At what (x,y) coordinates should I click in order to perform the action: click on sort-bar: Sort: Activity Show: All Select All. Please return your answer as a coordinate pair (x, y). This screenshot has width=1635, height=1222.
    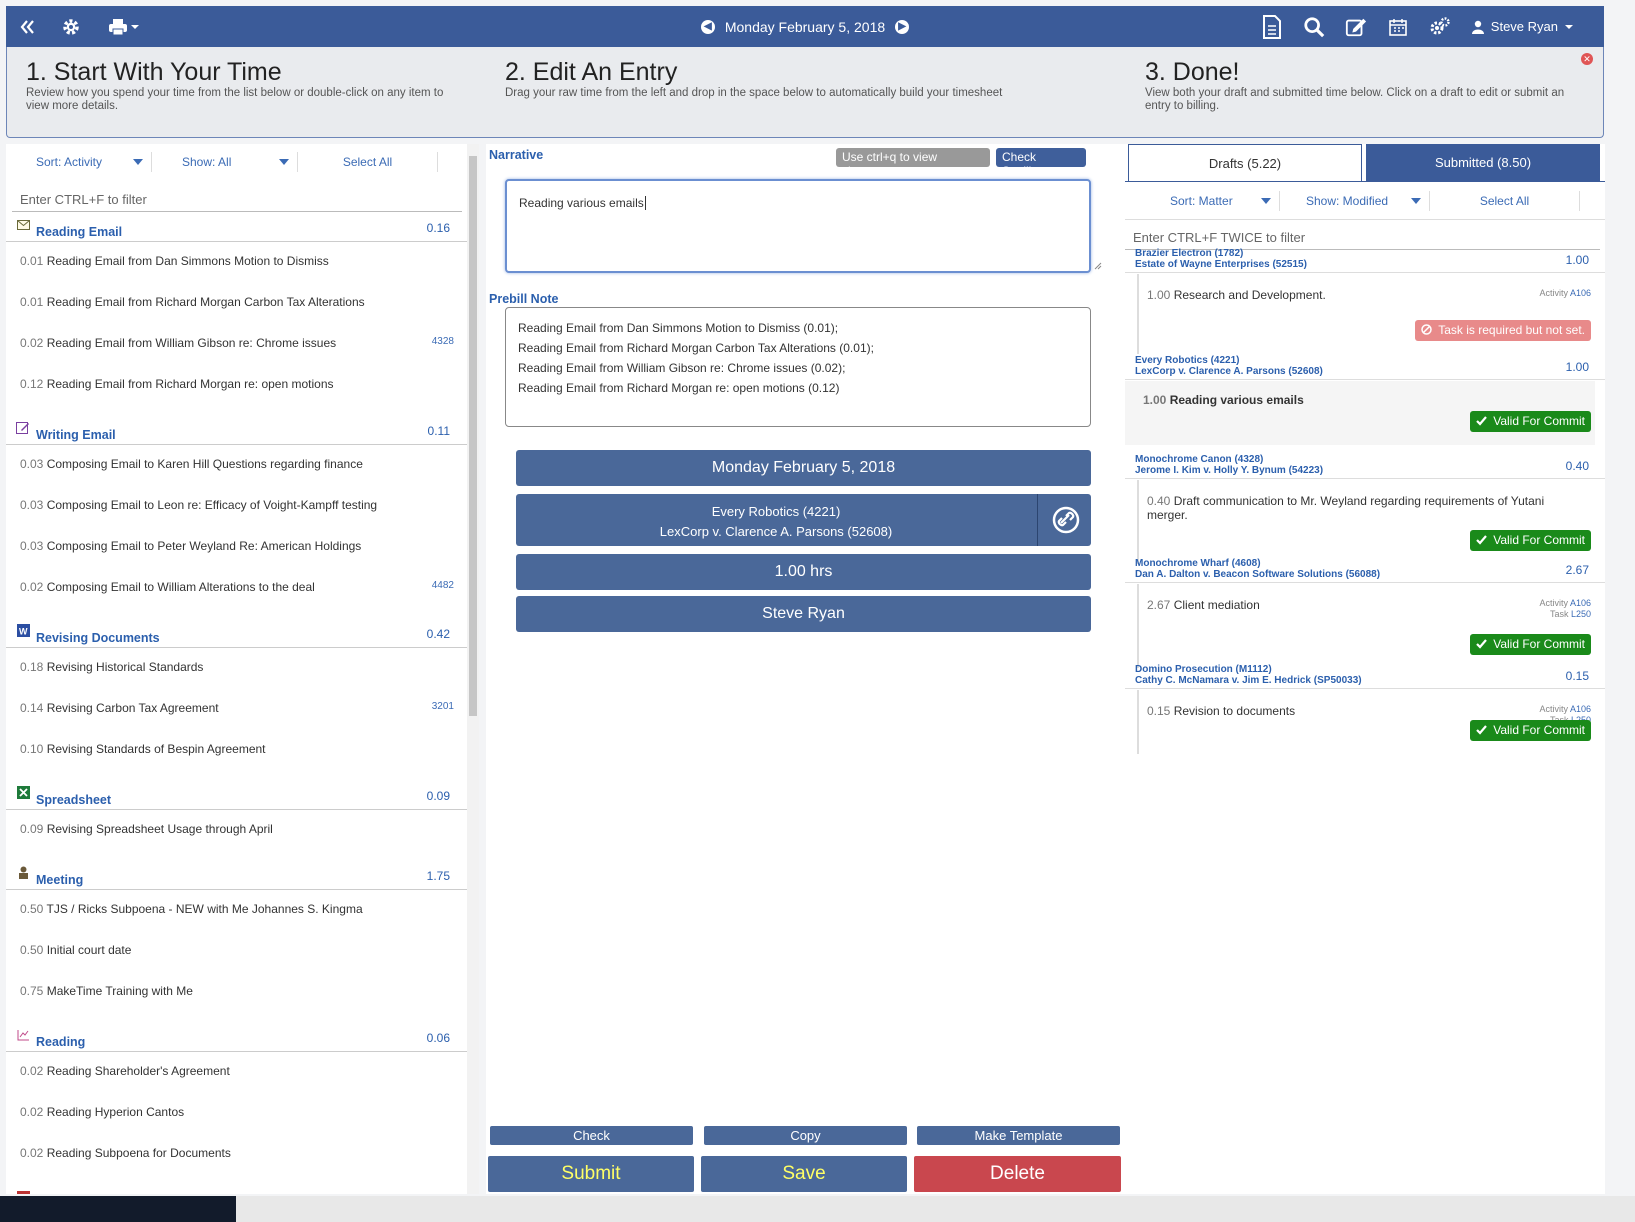
    Looking at the image, I should click on (237, 162).